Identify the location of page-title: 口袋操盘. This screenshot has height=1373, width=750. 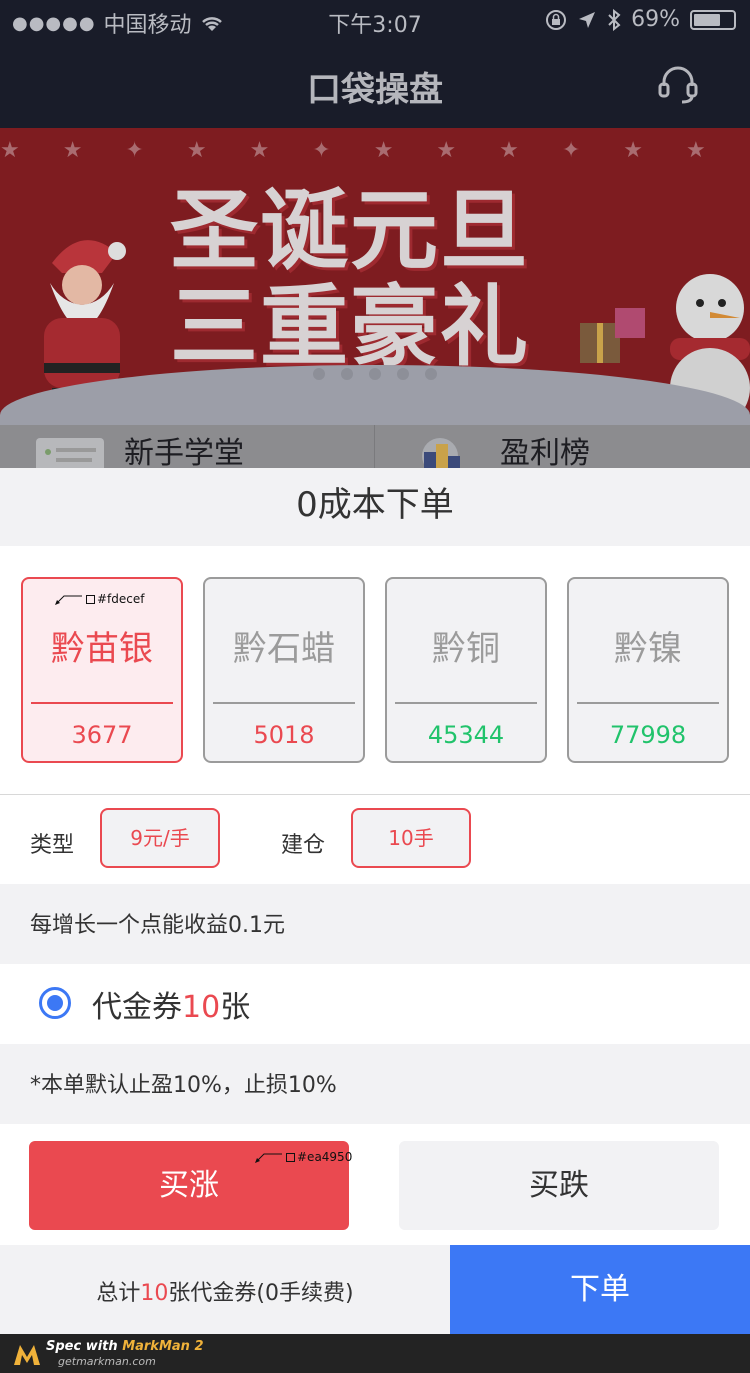
(375, 90).